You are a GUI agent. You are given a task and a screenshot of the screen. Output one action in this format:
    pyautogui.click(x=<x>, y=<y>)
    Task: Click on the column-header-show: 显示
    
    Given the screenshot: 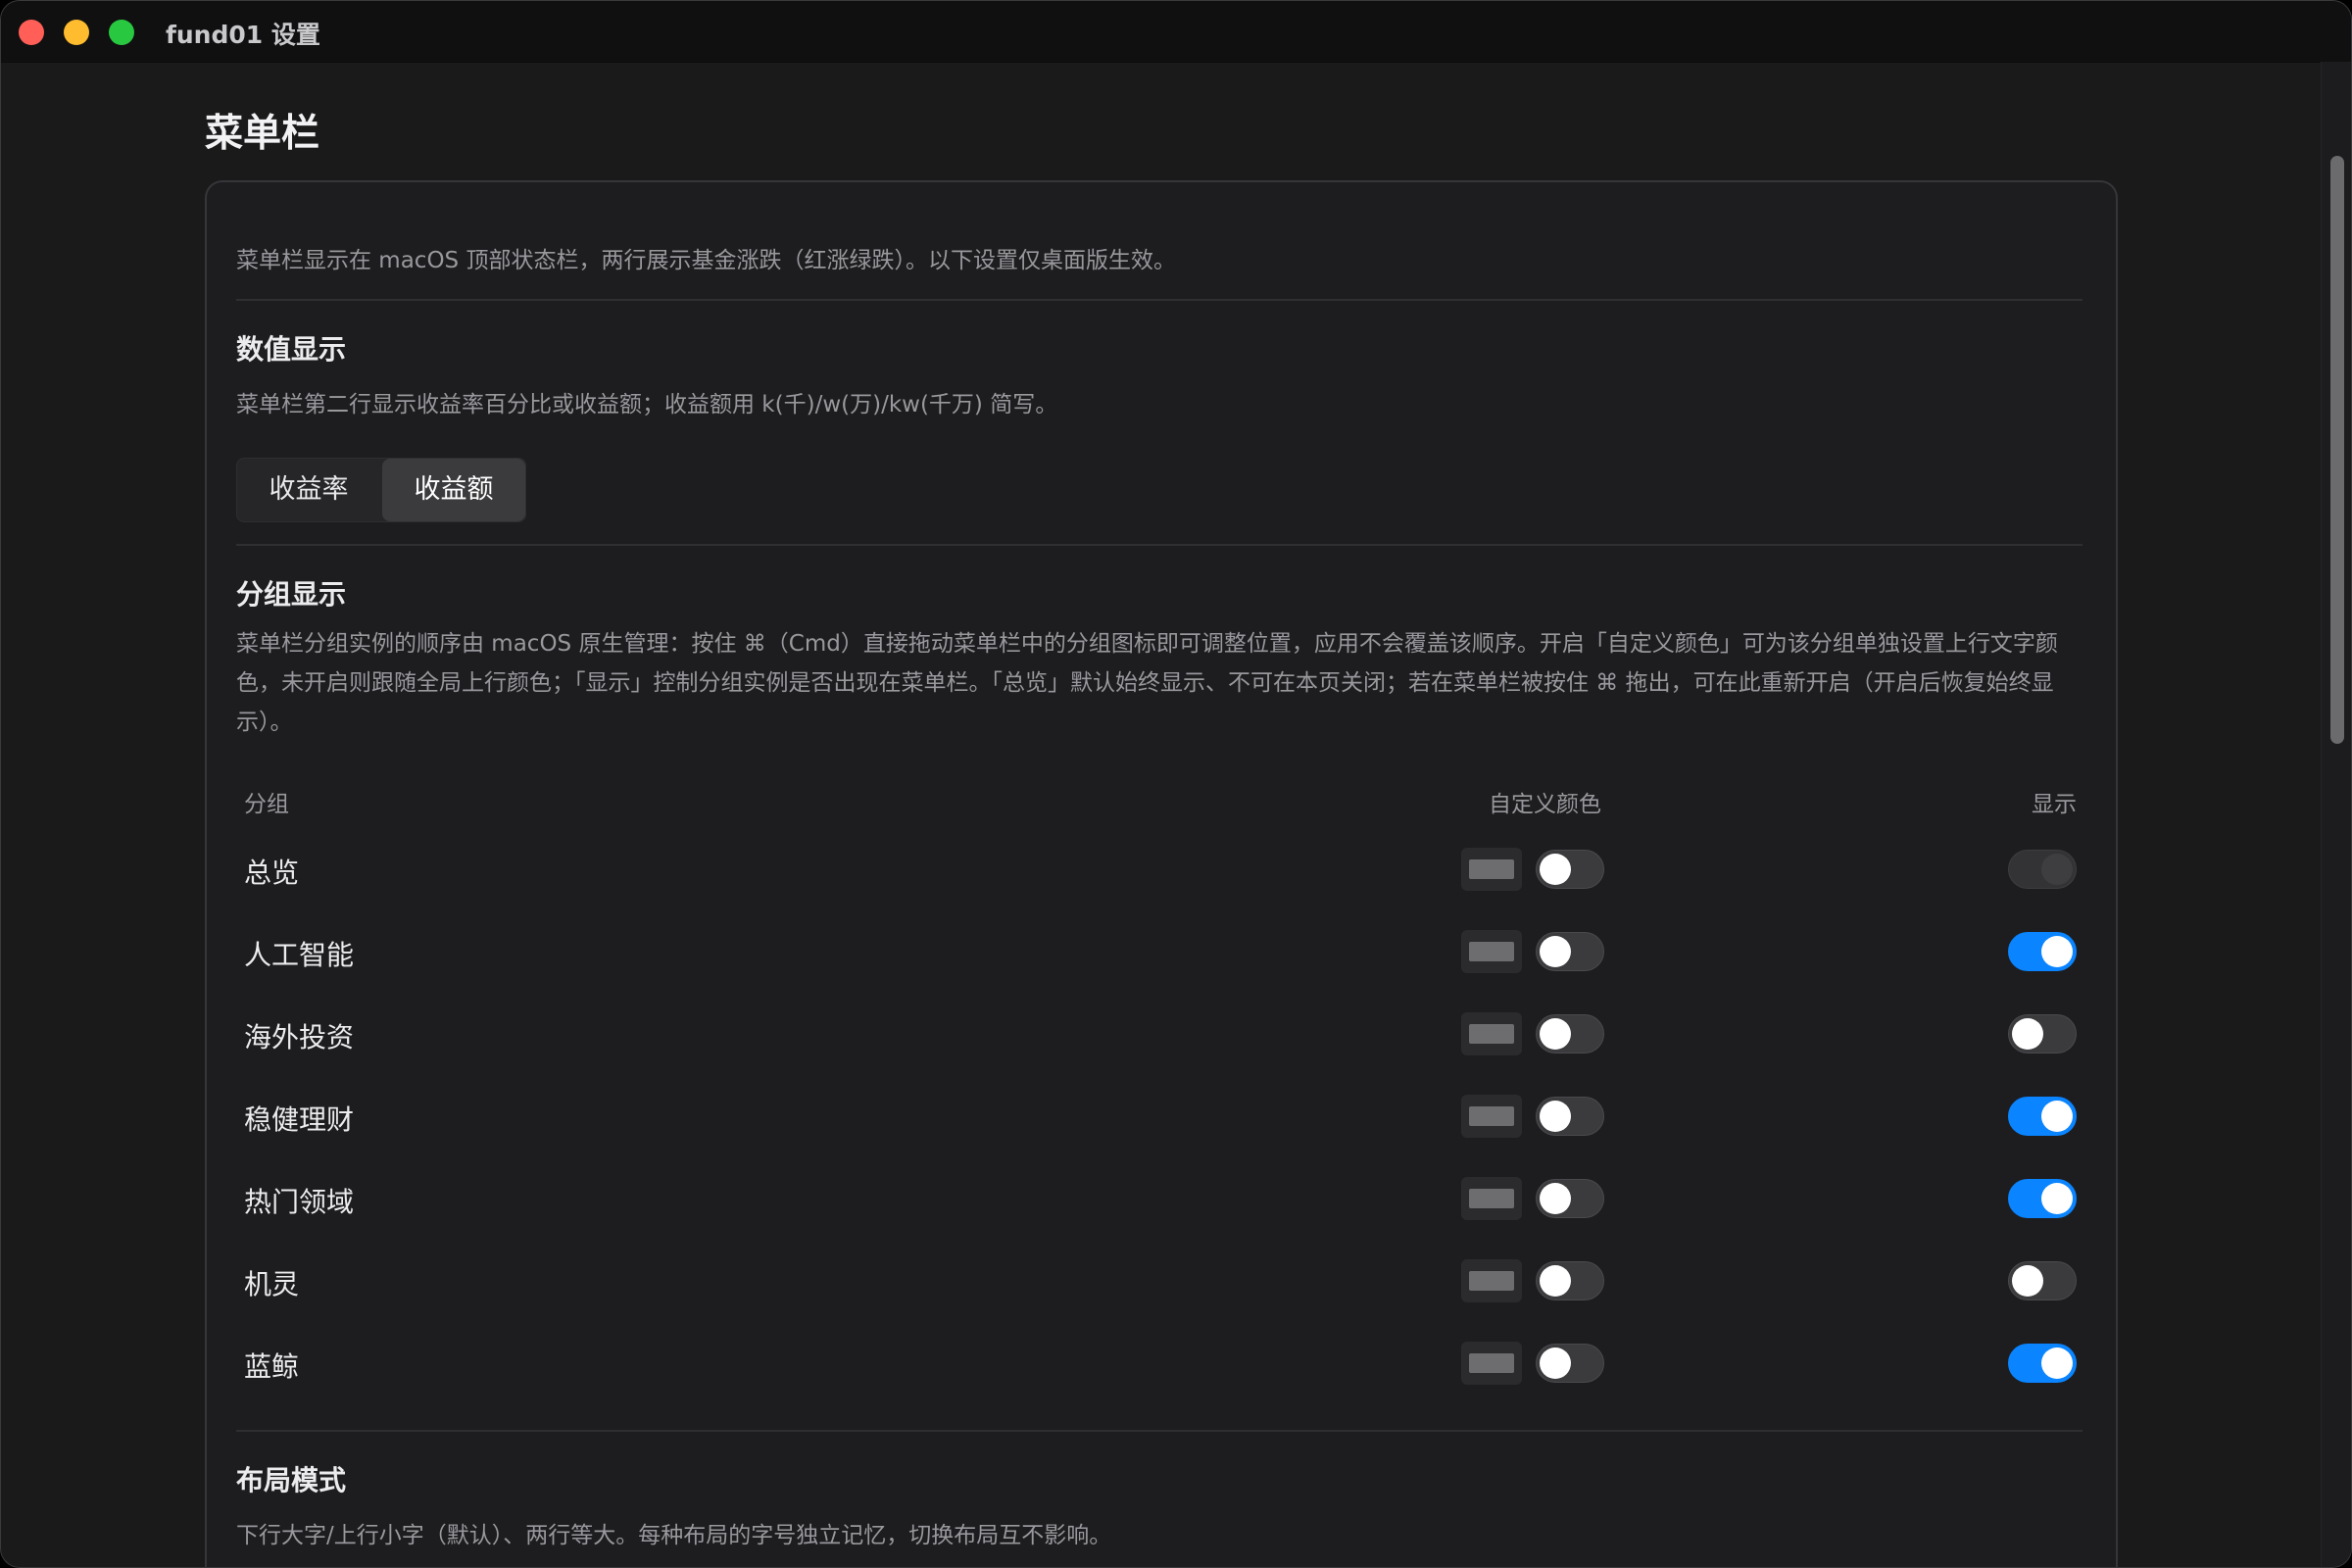 What is the action you would take?
    pyautogui.click(x=2054, y=804)
    